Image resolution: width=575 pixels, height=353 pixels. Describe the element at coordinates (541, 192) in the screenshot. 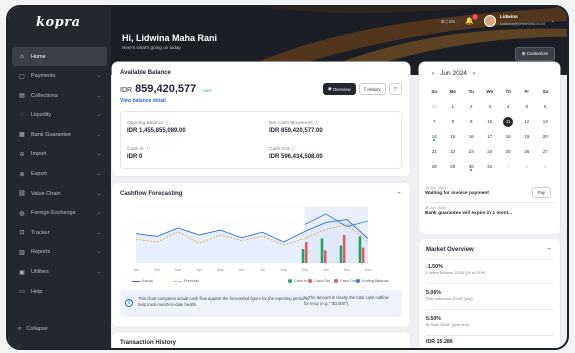

I see `pay-button: Pay` at that location.